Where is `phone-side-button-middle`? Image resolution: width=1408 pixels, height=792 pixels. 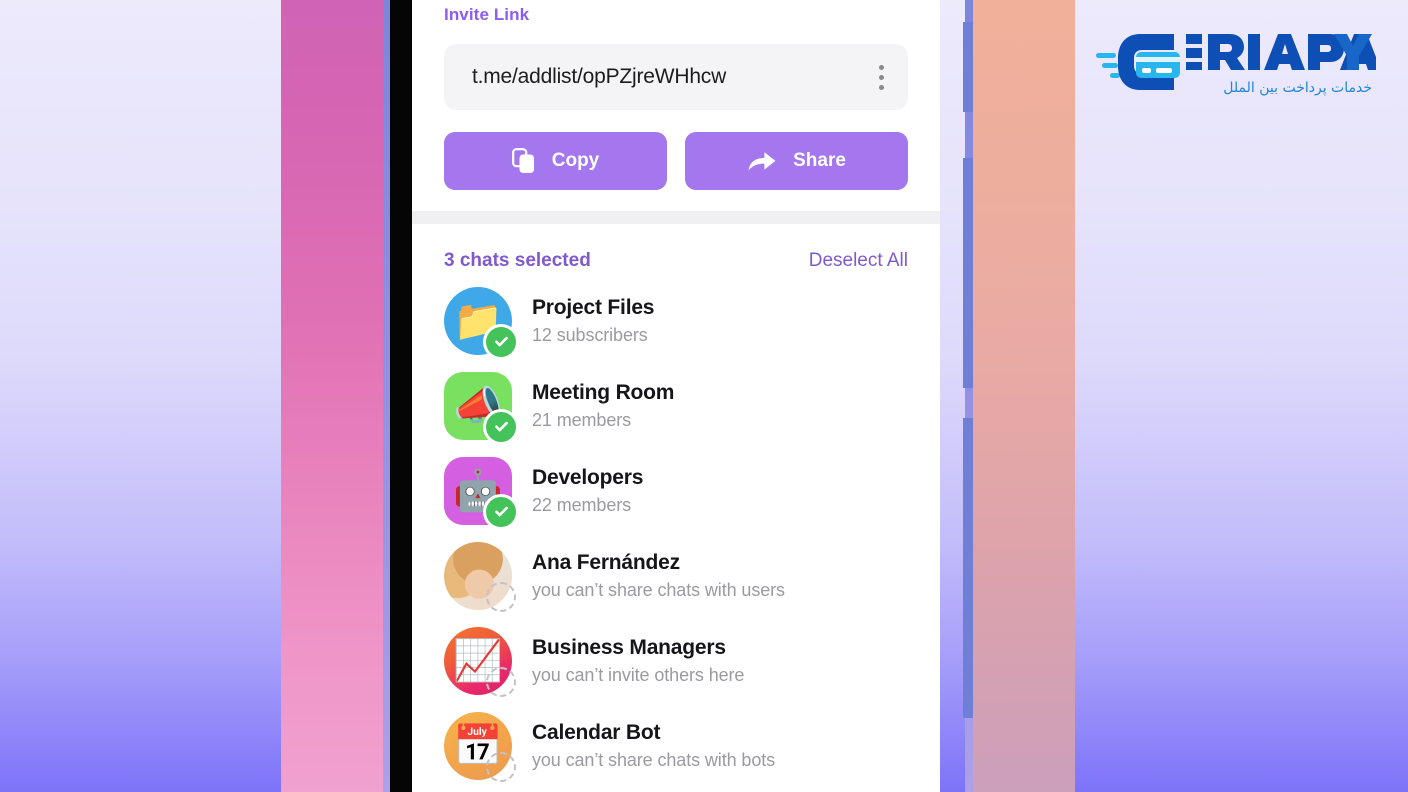 phone-side-button-middle is located at coordinates (968, 273).